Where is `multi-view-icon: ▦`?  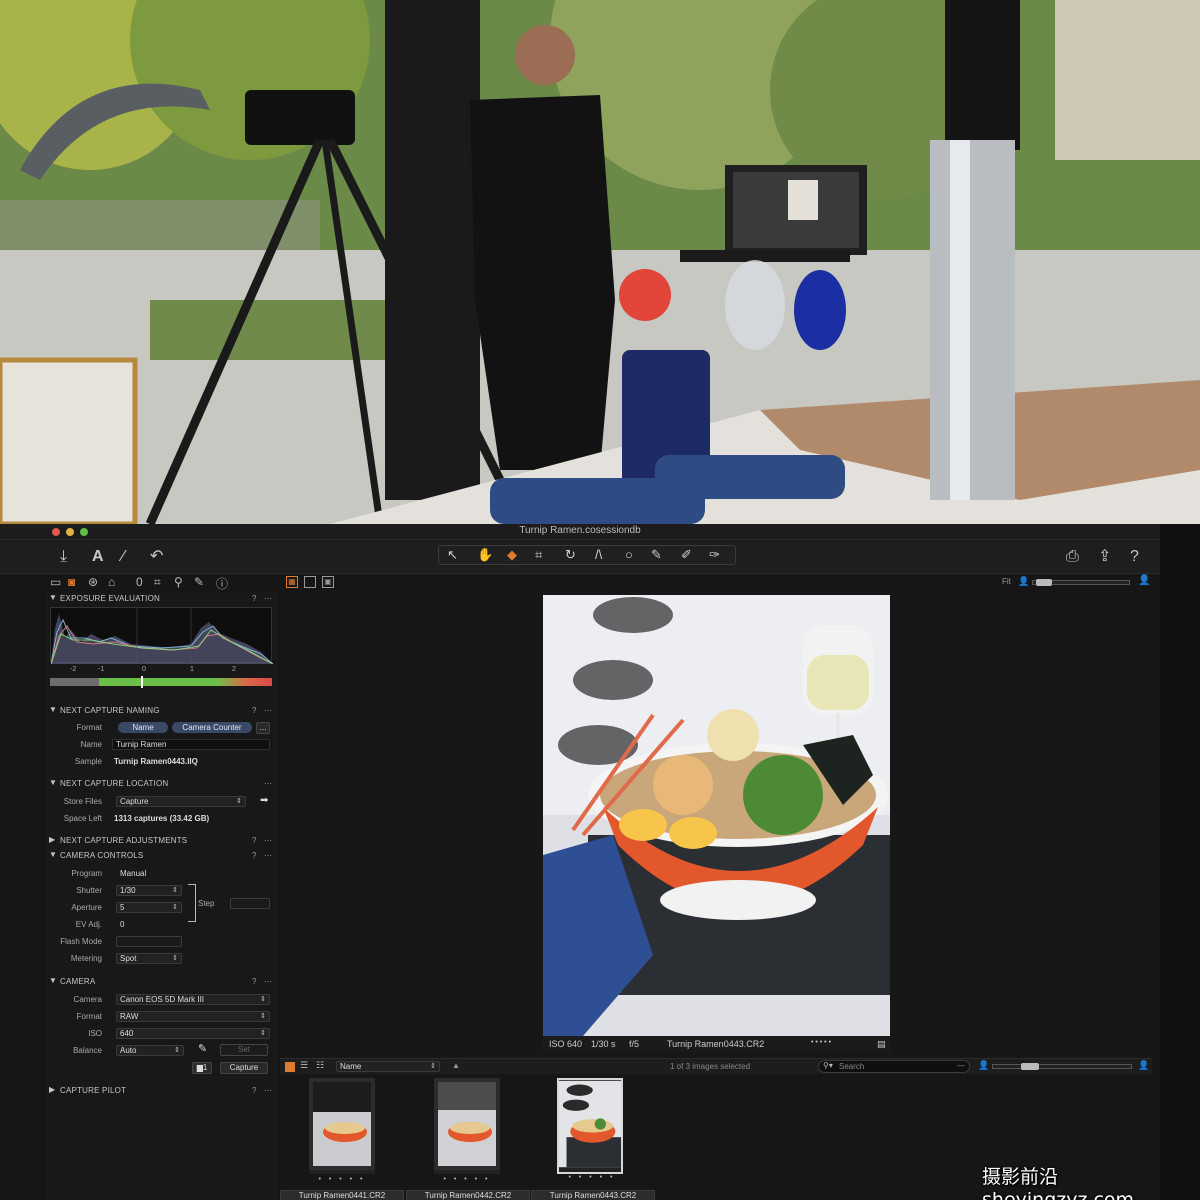
multi-view-icon: ▦ is located at coordinates (292, 582).